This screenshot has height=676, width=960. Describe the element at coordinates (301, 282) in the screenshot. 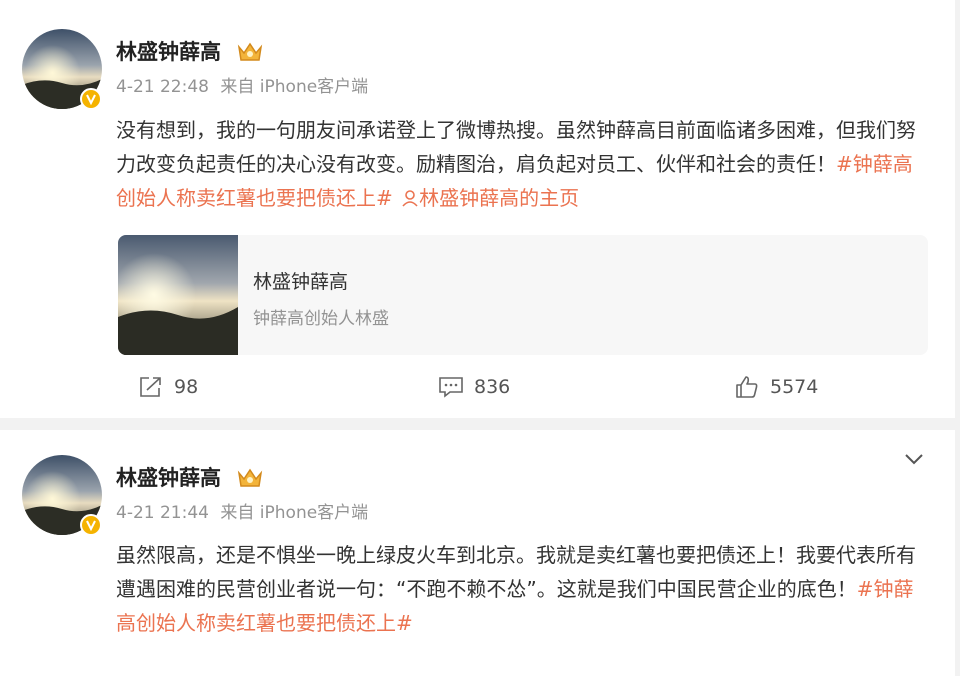

I see `link-card-title: 林盛钟薛高` at that location.